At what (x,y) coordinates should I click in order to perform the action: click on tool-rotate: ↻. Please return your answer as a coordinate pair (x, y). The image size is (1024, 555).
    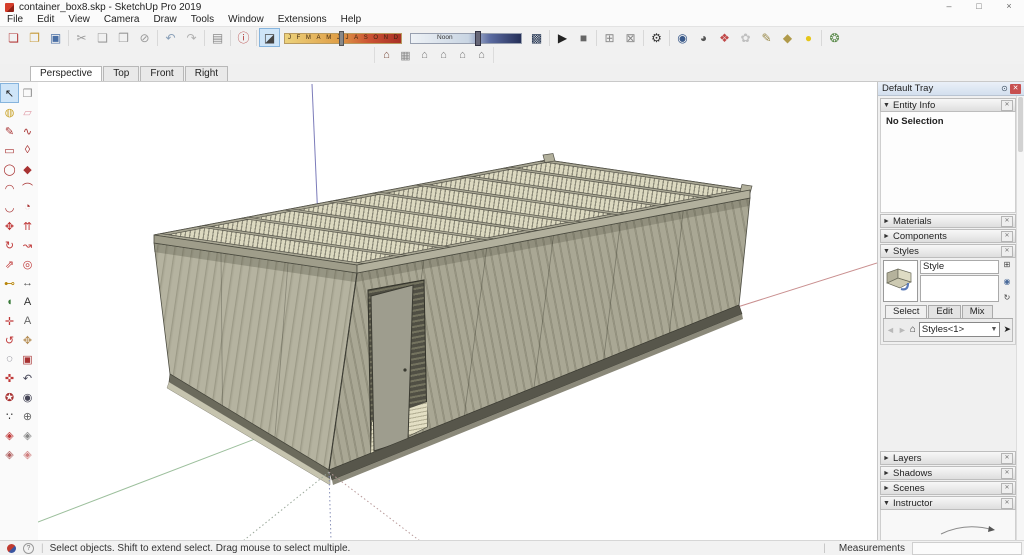
    Looking at the image, I should click on (9, 245).